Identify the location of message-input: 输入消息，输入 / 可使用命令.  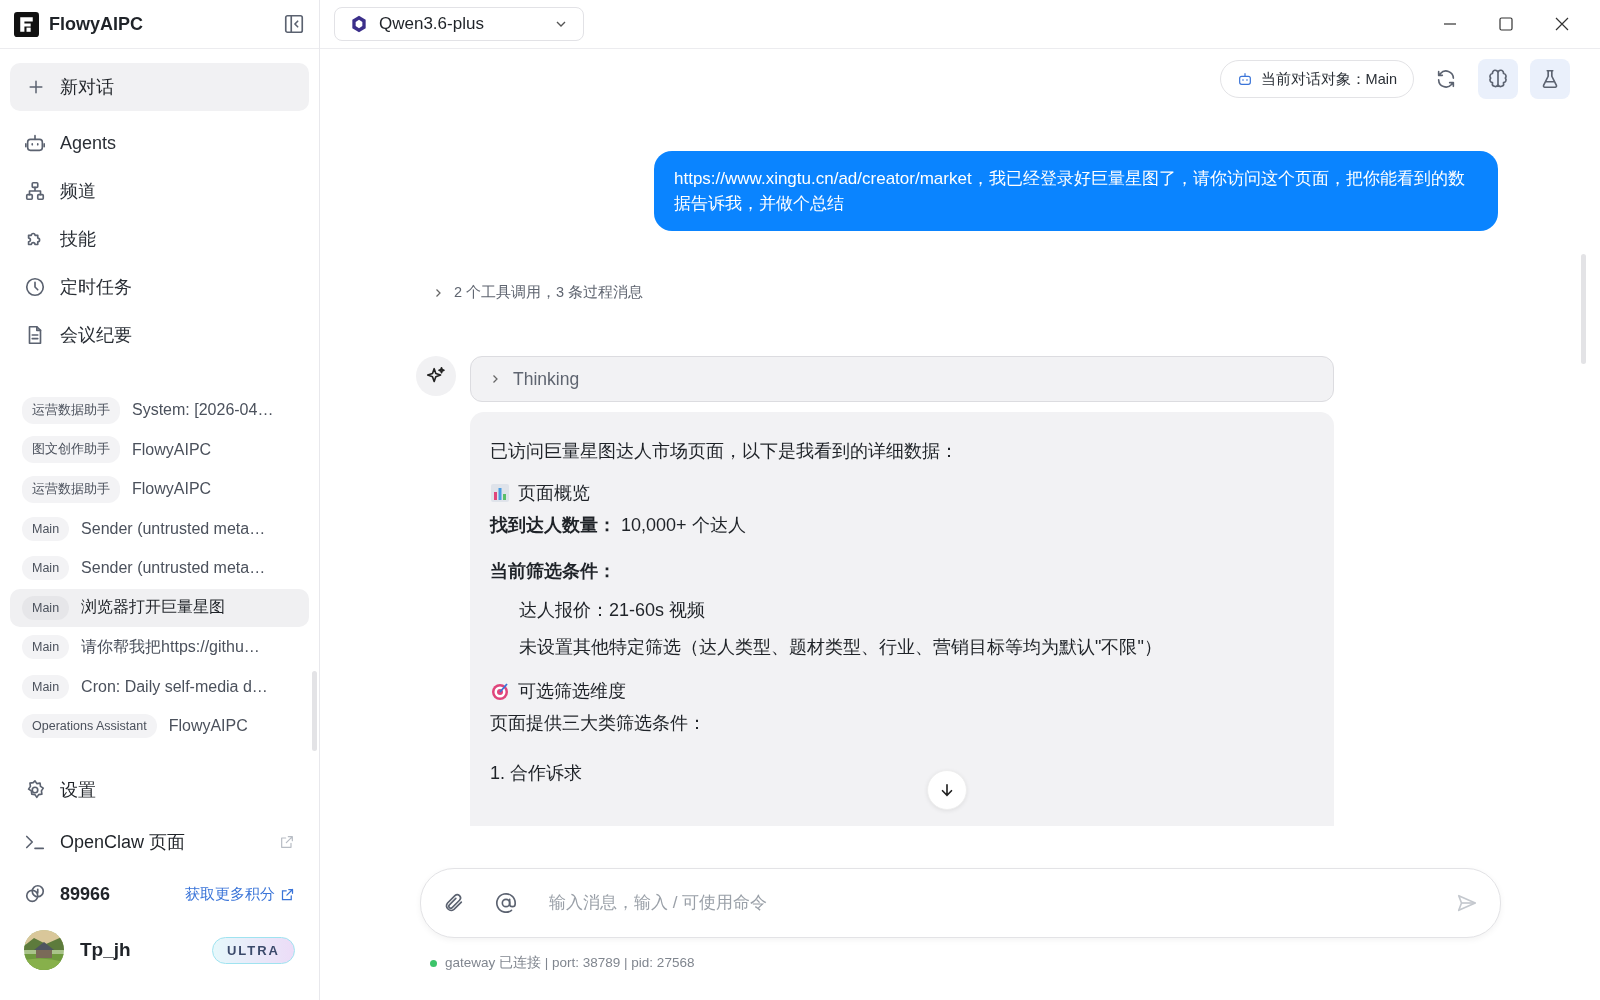
(986, 903).